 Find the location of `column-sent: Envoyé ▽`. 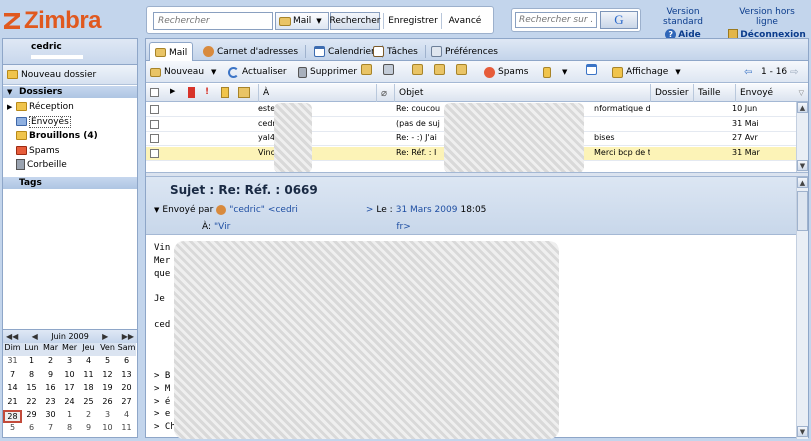

column-sent: Envoyé ▽ is located at coordinates (771, 93).